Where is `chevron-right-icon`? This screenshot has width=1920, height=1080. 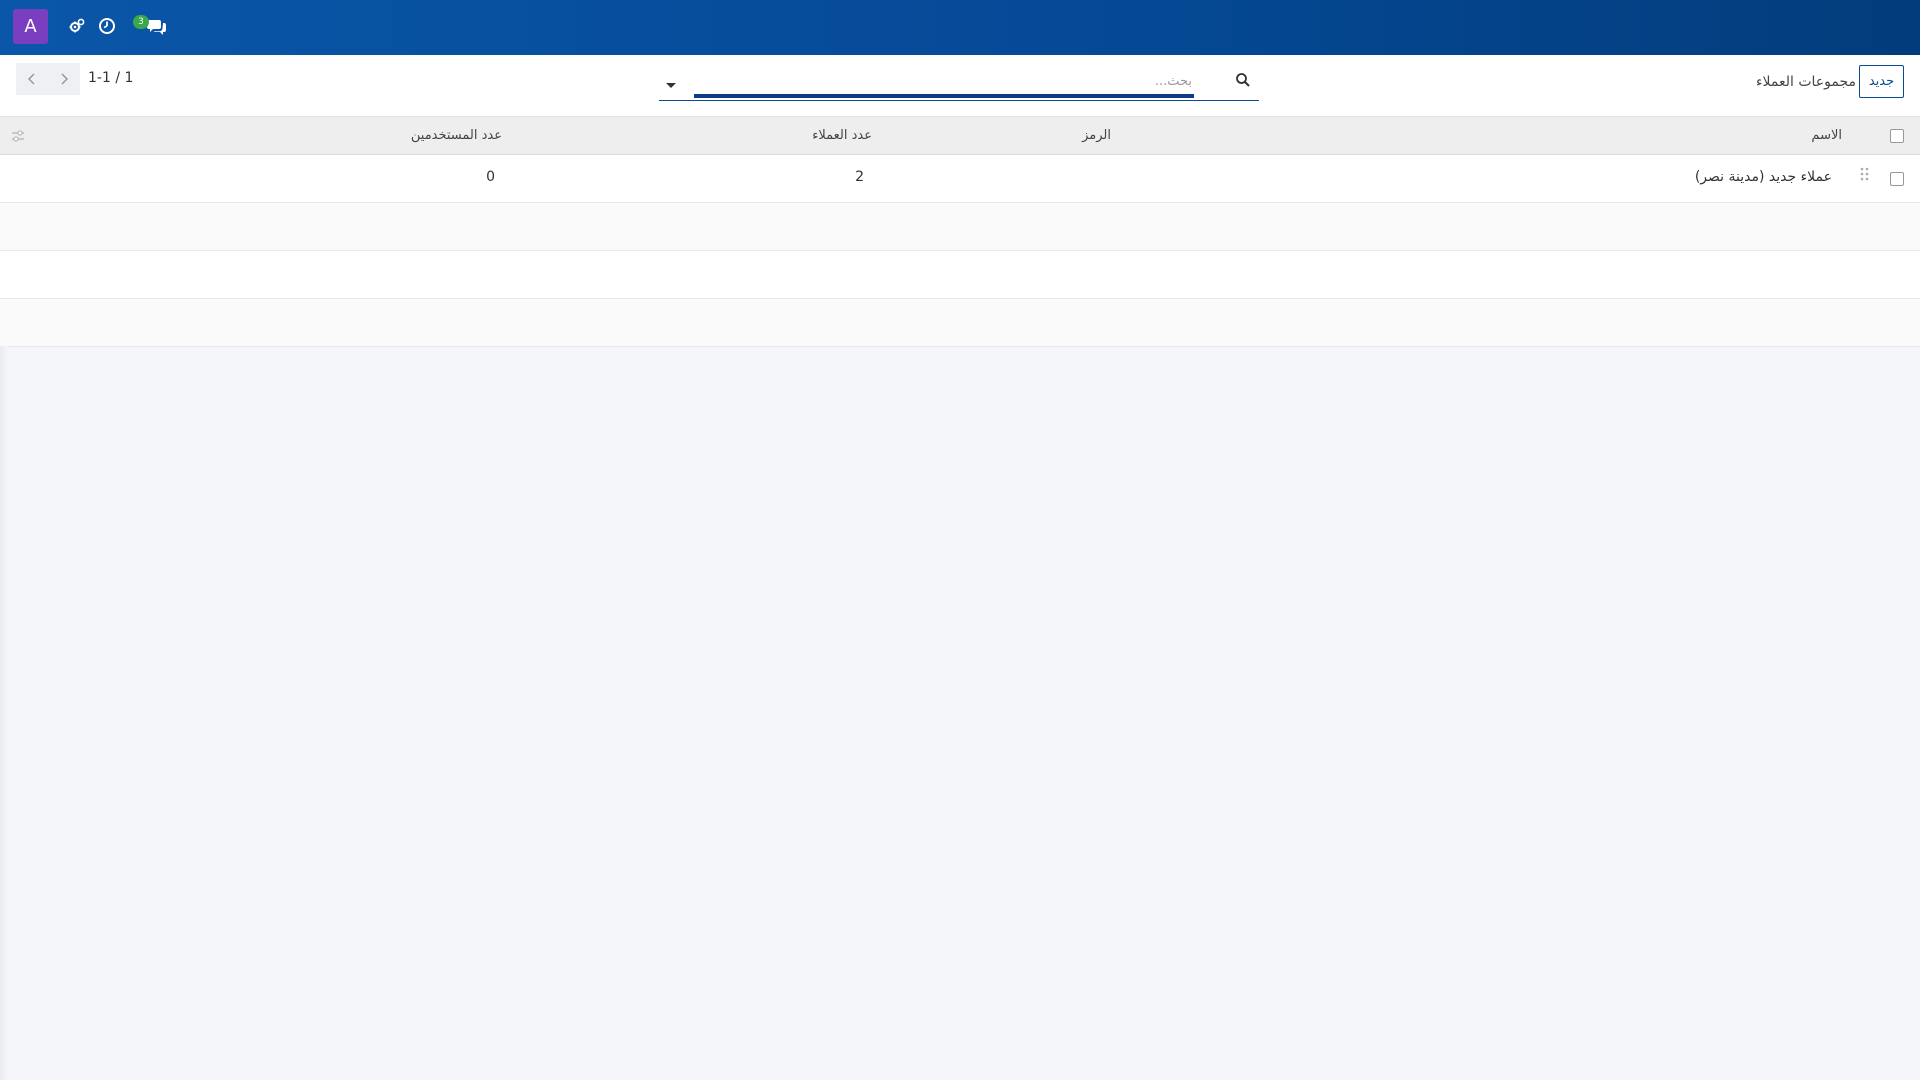 chevron-right-icon is located at coordinates (65, 79).